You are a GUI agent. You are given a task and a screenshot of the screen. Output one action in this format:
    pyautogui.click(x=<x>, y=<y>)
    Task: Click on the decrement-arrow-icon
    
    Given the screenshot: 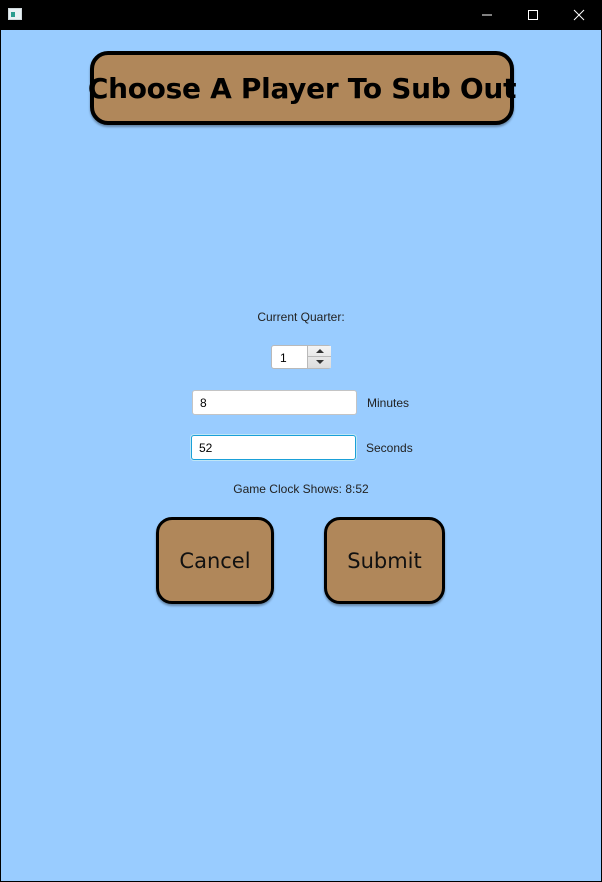 What is the action you would take?
    pyautogui.click(x=319, y=362)
    